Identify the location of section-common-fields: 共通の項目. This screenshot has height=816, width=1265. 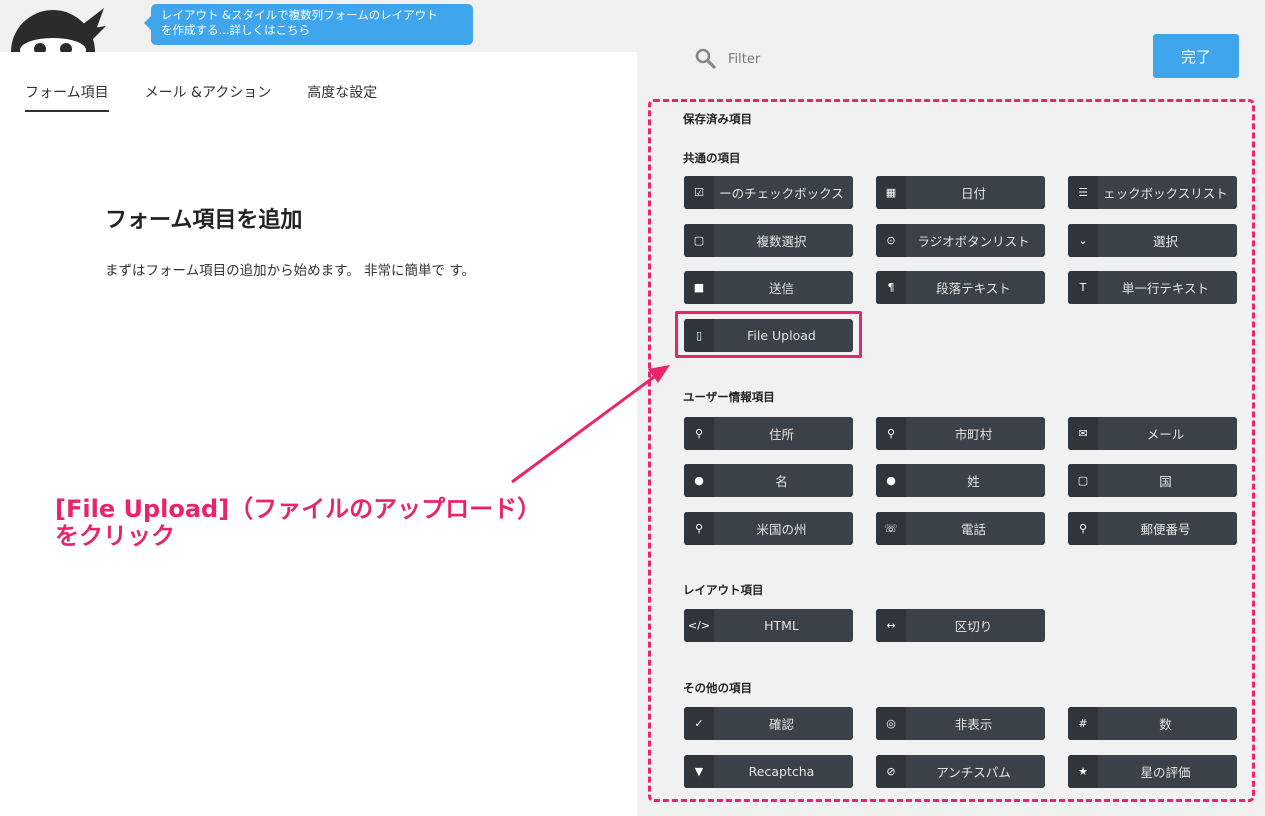
(712, 158).